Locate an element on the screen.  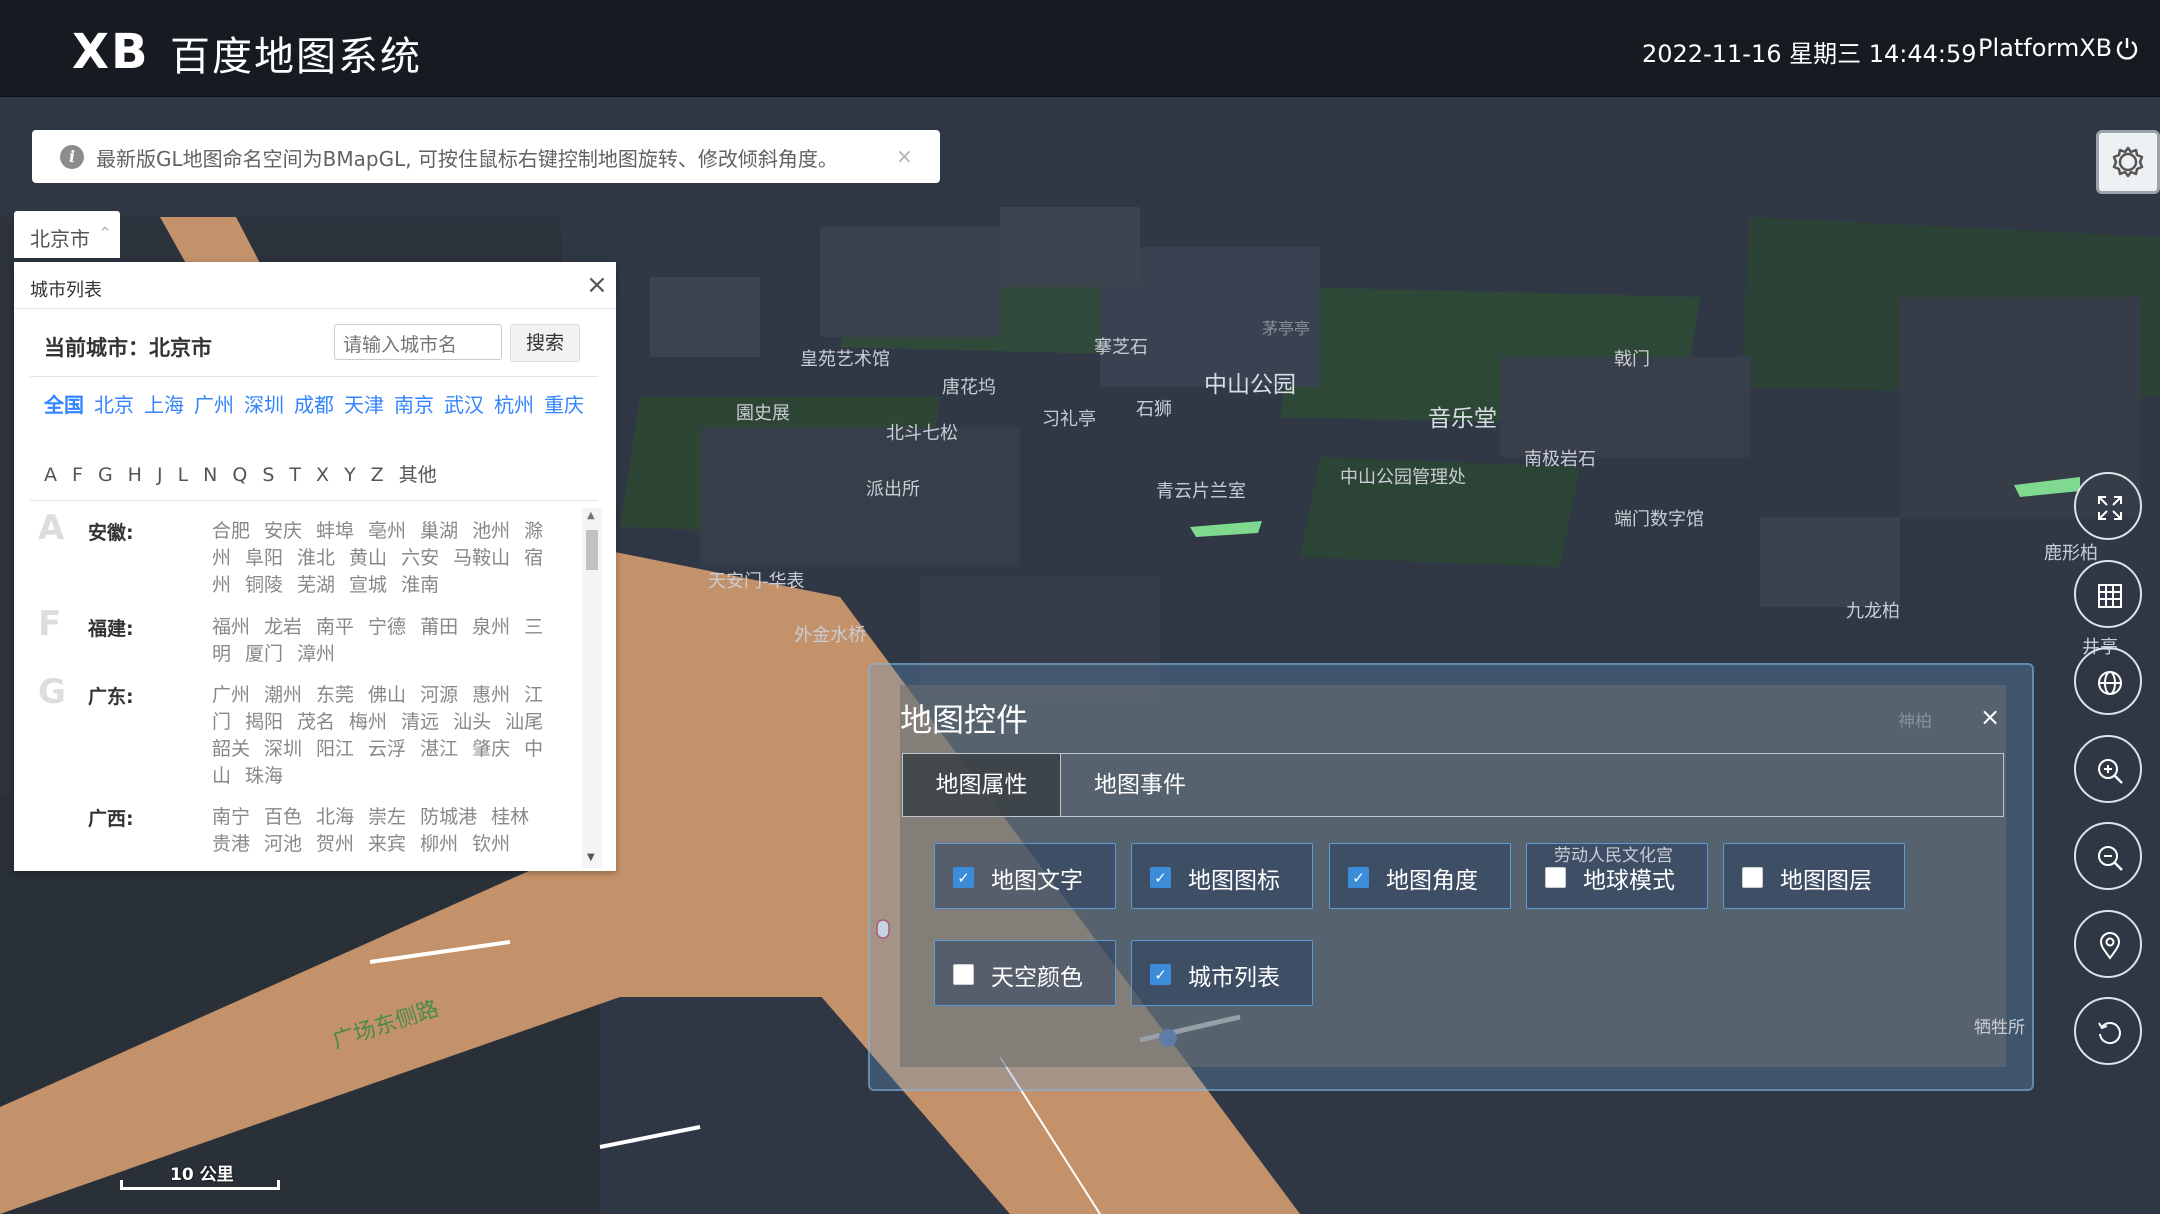
city-link: 北海 is located at coordinates (335, 817).